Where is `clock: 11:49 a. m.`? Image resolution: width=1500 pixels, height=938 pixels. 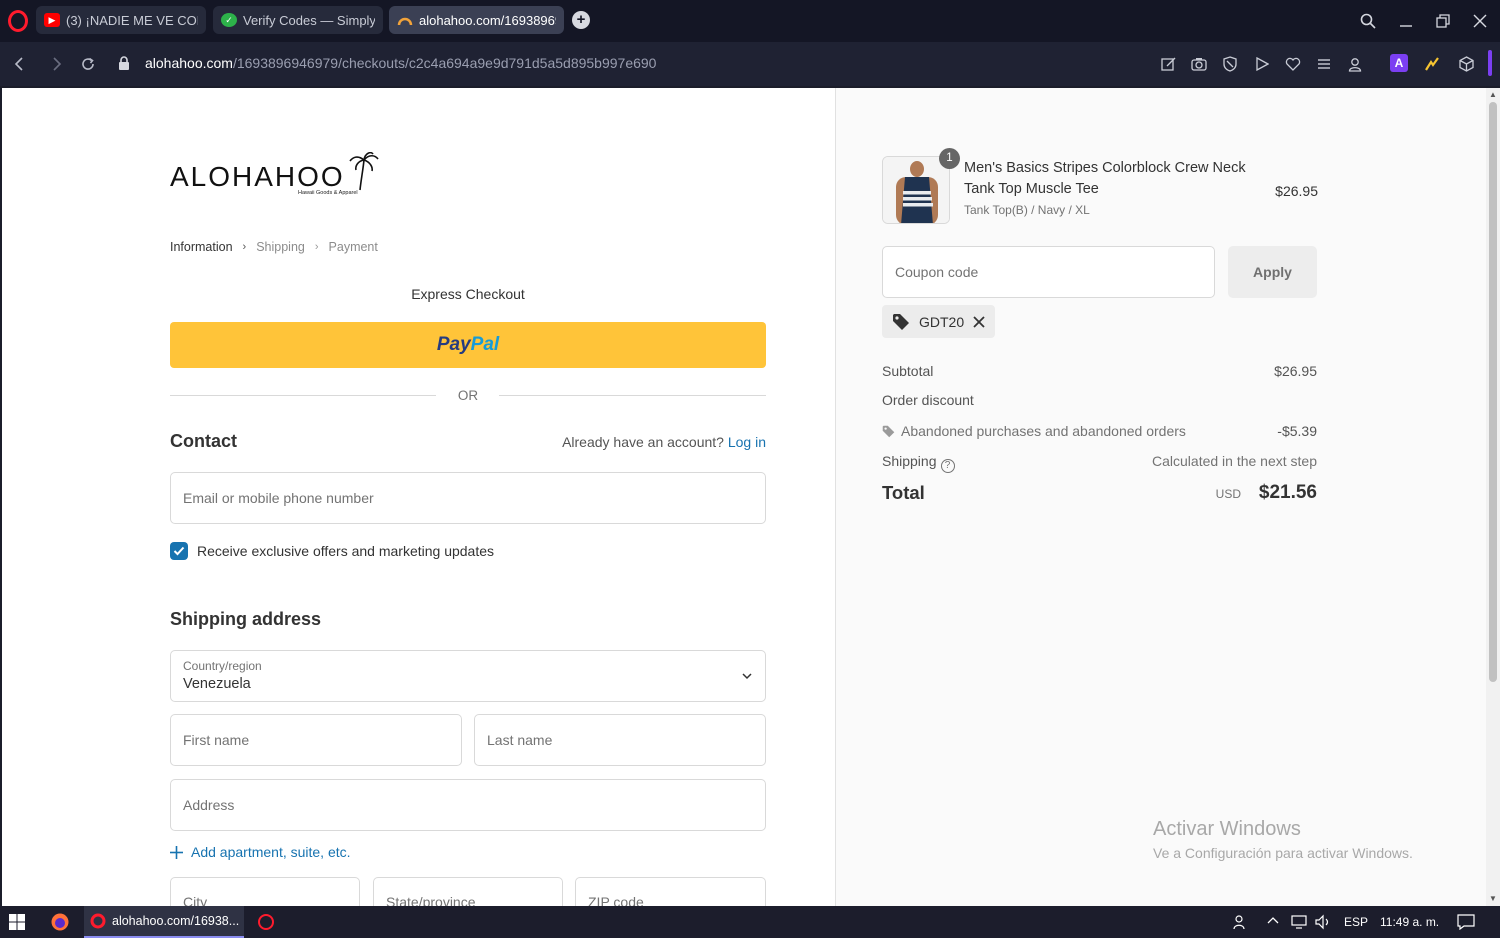
clock: 11:49 a. m. is located at coordinates (1409, 922).